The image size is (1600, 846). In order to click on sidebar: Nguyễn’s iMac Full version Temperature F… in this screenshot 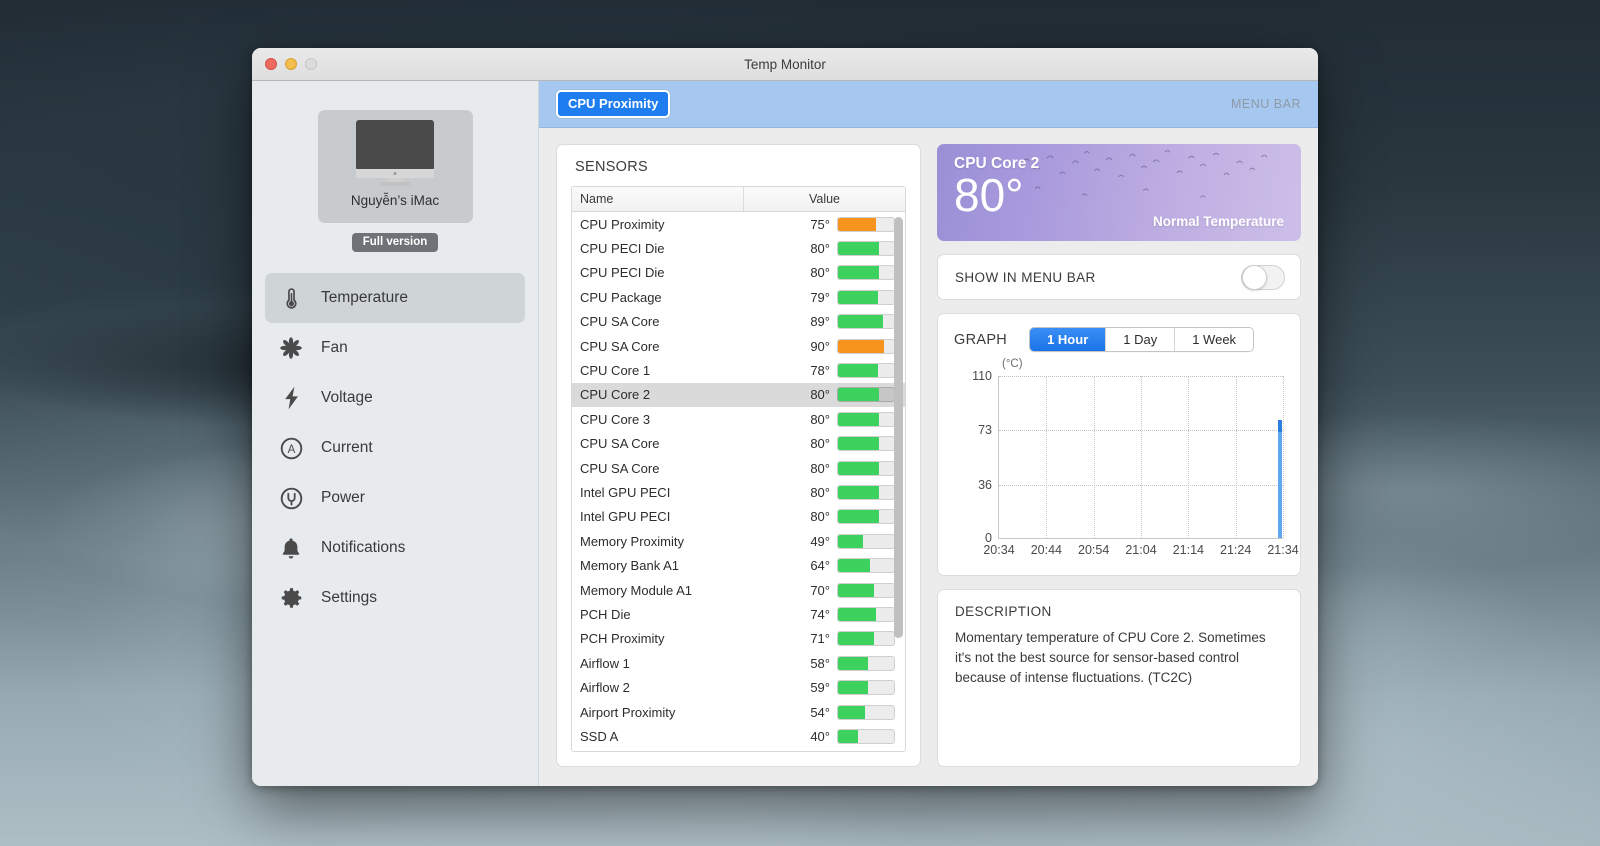, I will do `click(395, 433)`.